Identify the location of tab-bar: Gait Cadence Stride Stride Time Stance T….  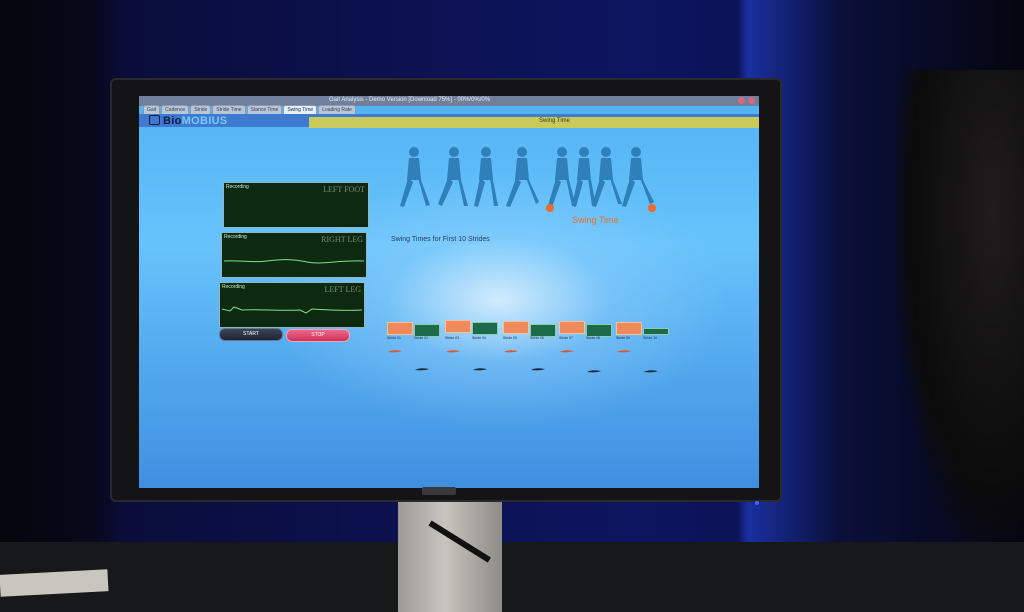
(249, 110).